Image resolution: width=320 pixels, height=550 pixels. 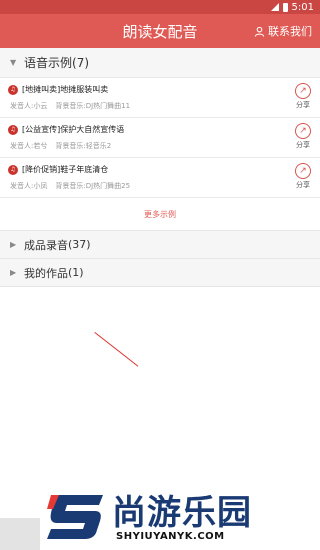 I want to click on sample-item: ♫ [公益宣传]保护大自然宣传语 发音人:若兮 背景音乐:轻音乐2 ↗ 分享, so click(x=160, y=138).